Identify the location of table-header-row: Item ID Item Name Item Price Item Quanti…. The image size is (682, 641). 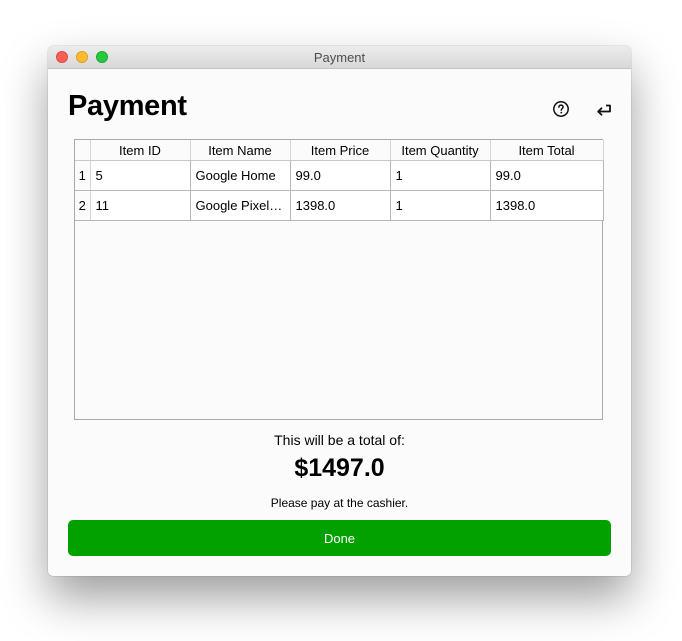
(339, 150).